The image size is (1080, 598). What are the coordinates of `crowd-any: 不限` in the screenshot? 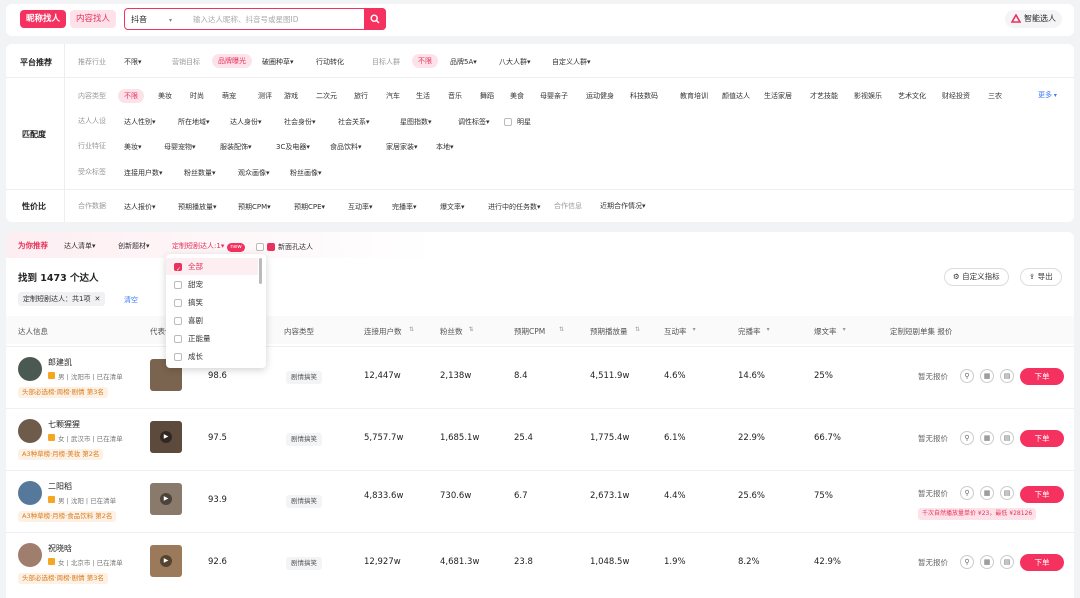 It's located at (425, 61).